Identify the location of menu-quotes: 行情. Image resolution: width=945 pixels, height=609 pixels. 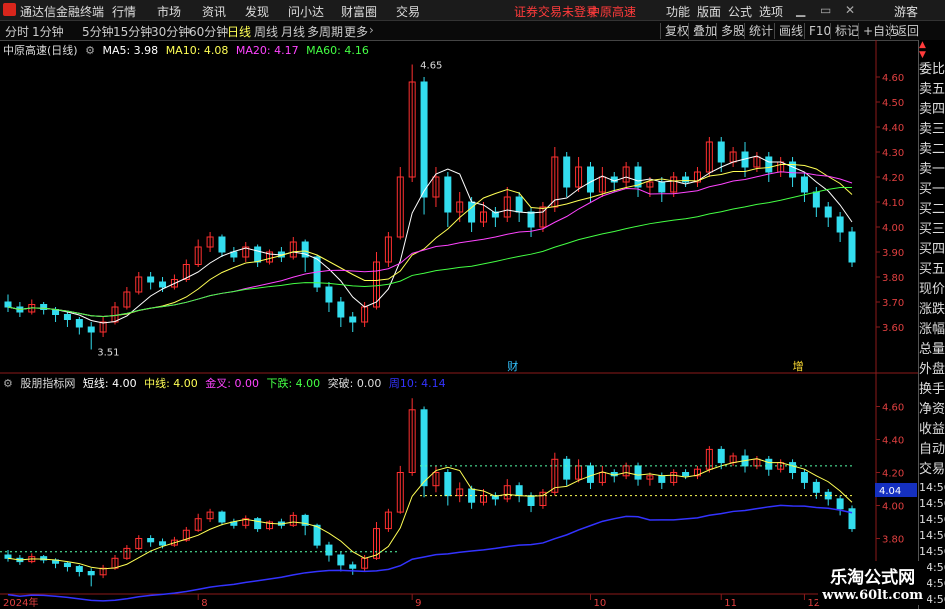
(124, 11).